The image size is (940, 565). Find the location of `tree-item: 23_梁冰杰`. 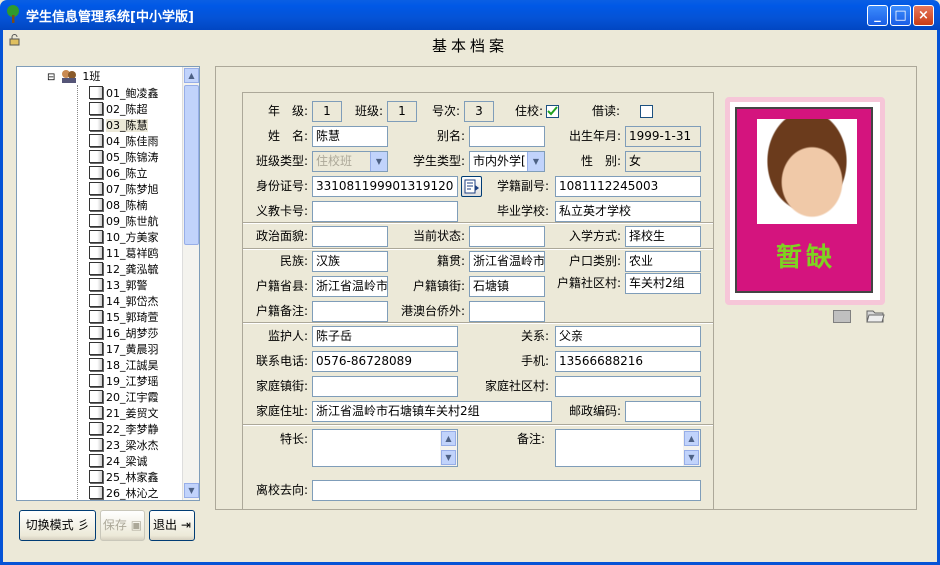

tree-item: 23_梁冰杰 is located at coordinates (124, 446).